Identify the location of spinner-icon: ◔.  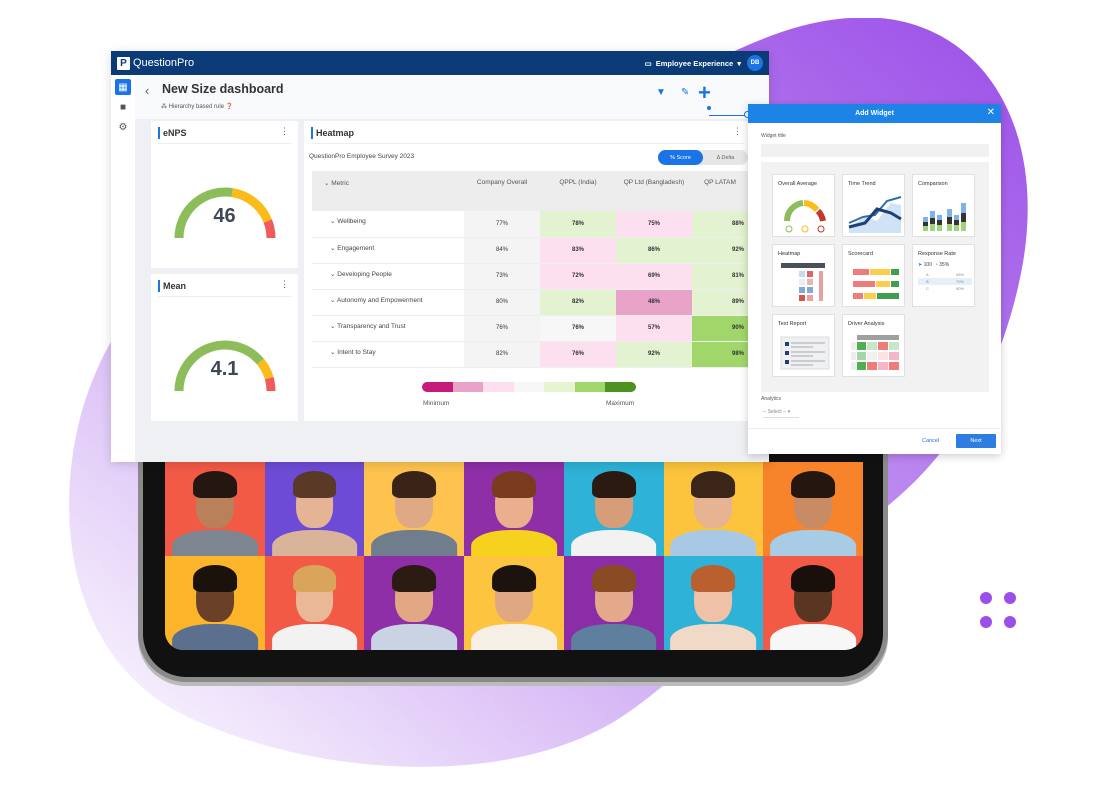
(936, 265).